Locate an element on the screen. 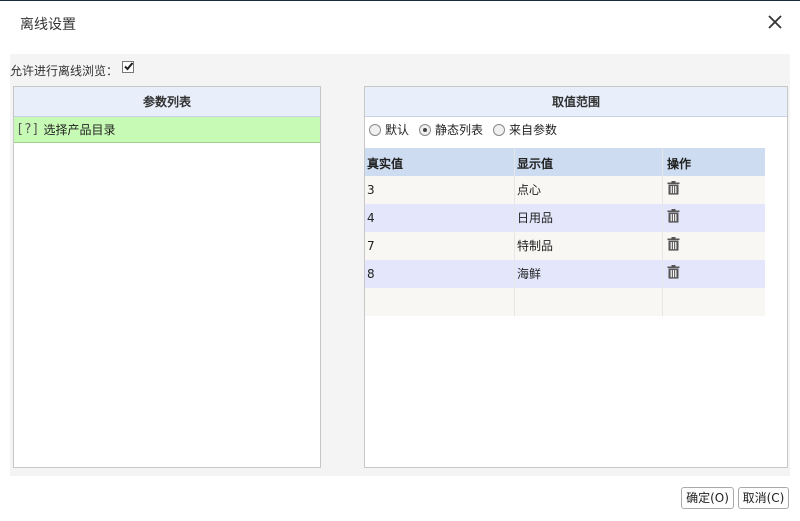 The image size is (800, 521). real-value-cell: 7 is located at coordinates (440, 246).